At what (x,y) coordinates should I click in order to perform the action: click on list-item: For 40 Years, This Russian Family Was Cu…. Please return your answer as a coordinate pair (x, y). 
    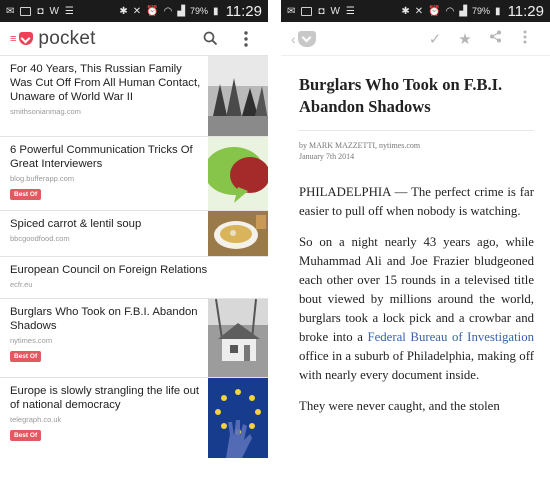
    Looking at the image, I should click on (134, 96).